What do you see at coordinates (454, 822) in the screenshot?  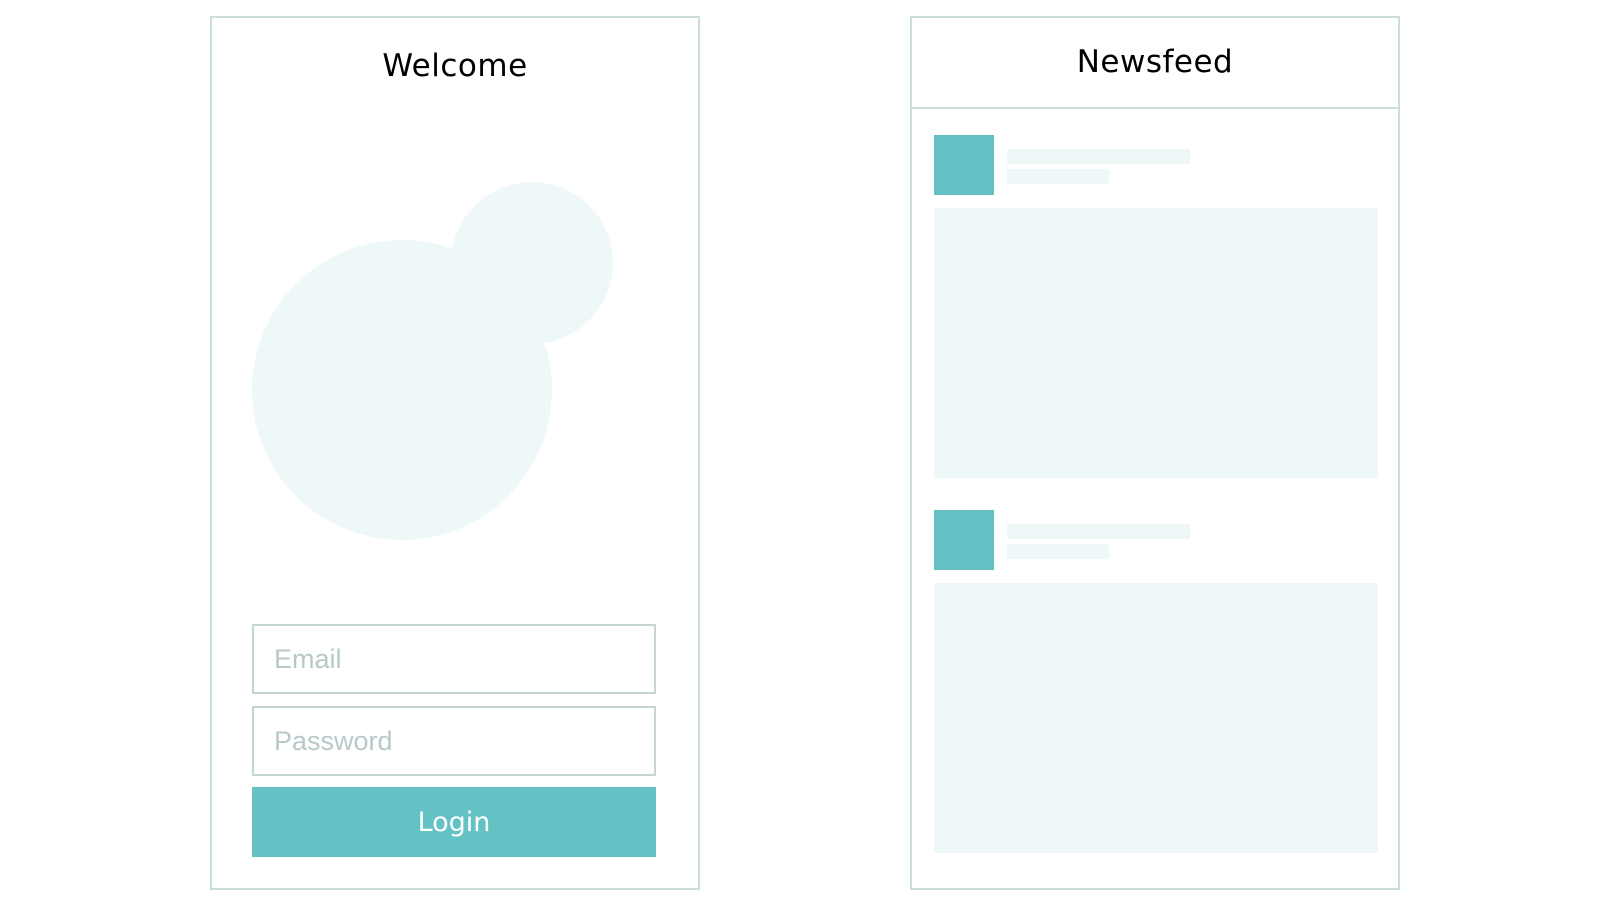 I see `login-button: Login` at bounding box center [454, 822].